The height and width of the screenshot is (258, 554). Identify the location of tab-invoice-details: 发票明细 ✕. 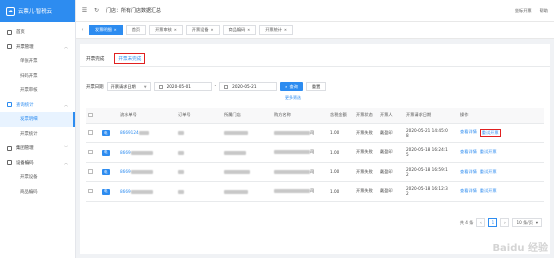
(106, 30).